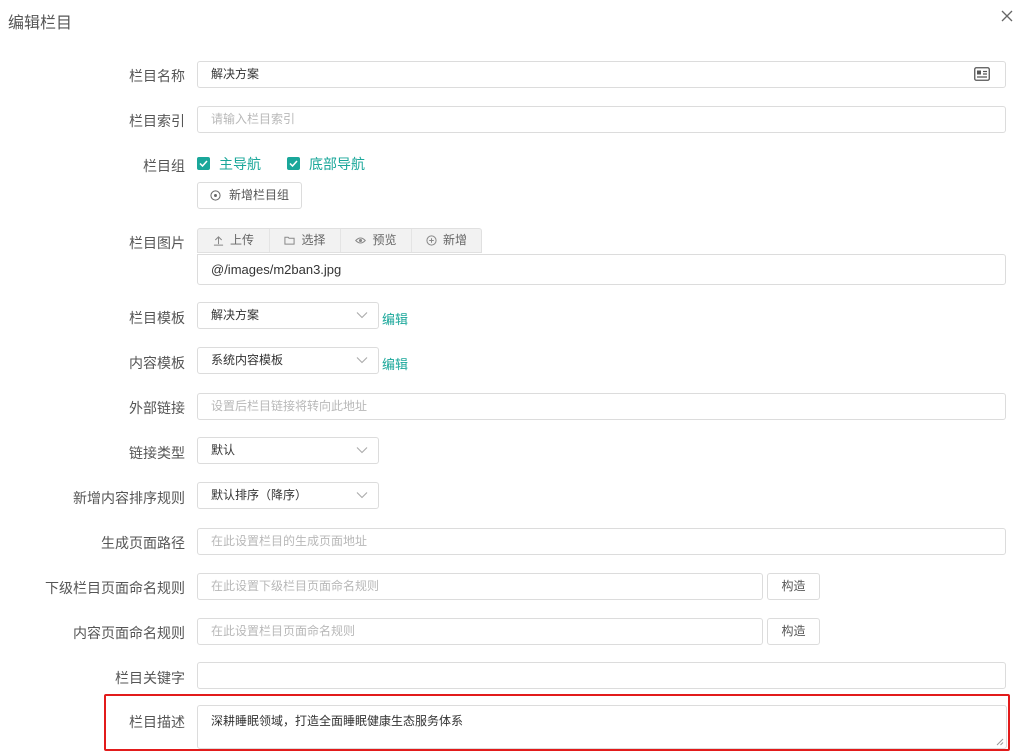  I want to click on sort-rule-label: 新增内容排序规则, so click(129, 498).